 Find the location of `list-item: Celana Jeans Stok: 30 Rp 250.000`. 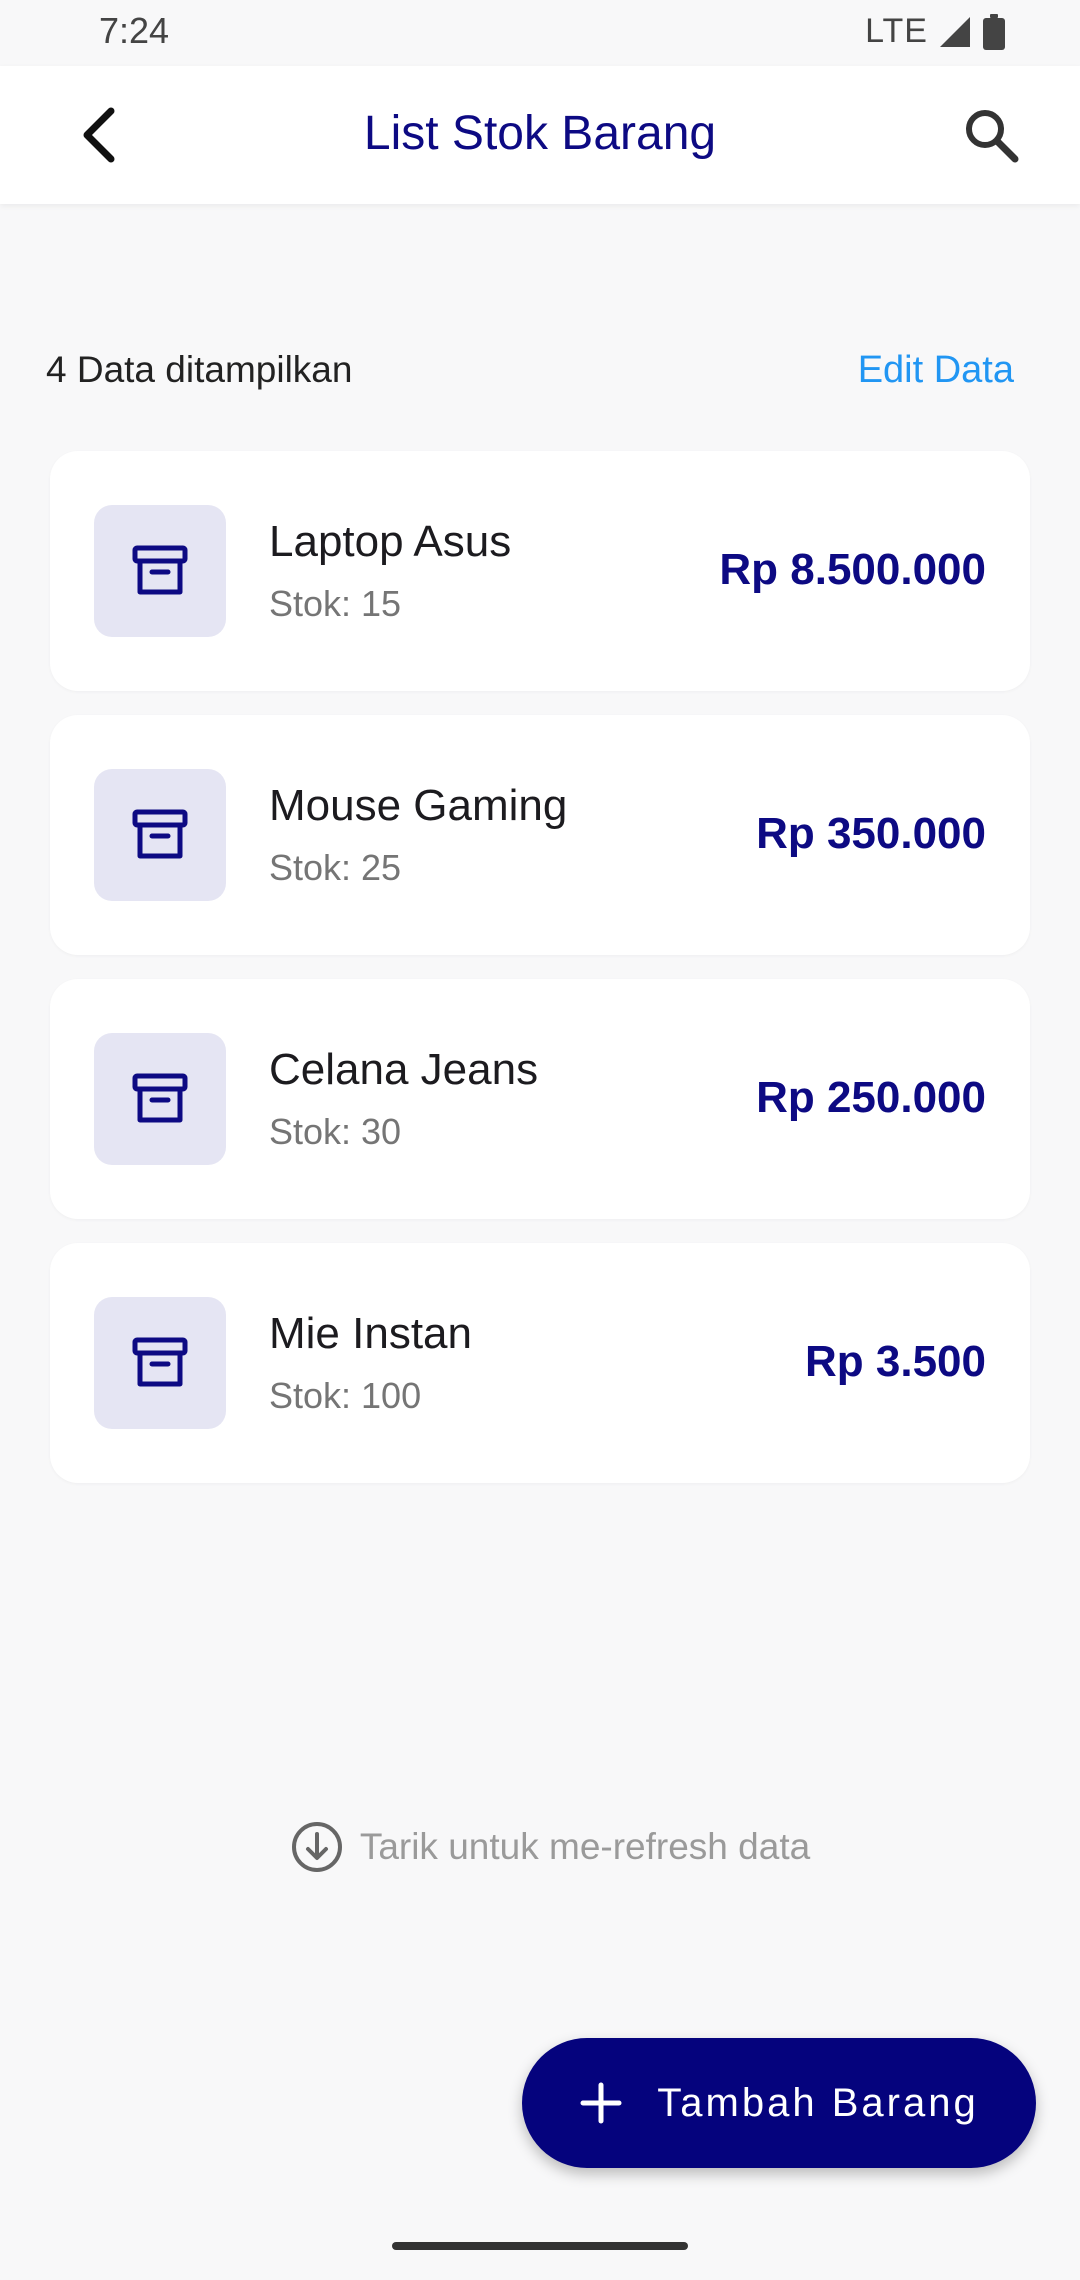

list-item: Celana Jeans Stok: 30 Rp 250.000 is located at coordinates (540, 1099).